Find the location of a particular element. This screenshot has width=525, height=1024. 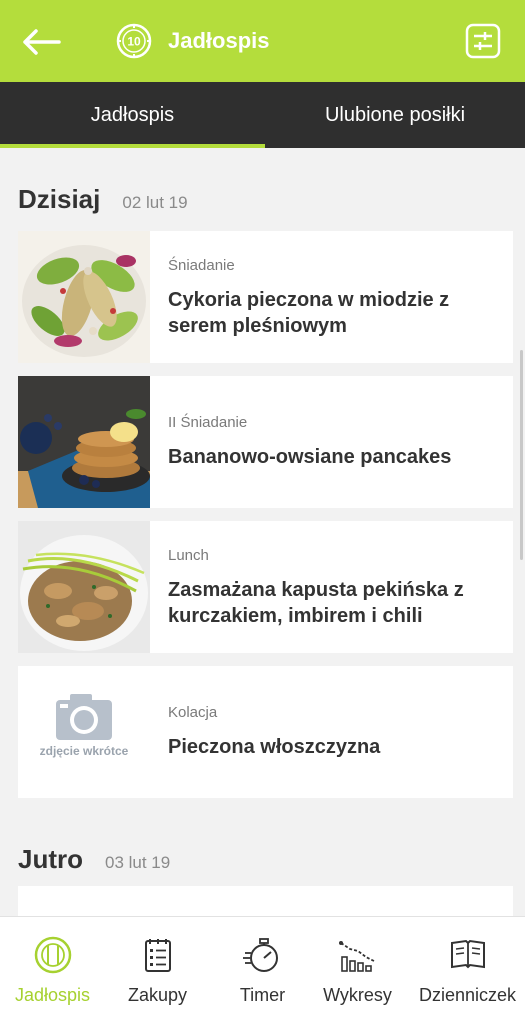

stirfry-photo is located at coordinates (84, 587).